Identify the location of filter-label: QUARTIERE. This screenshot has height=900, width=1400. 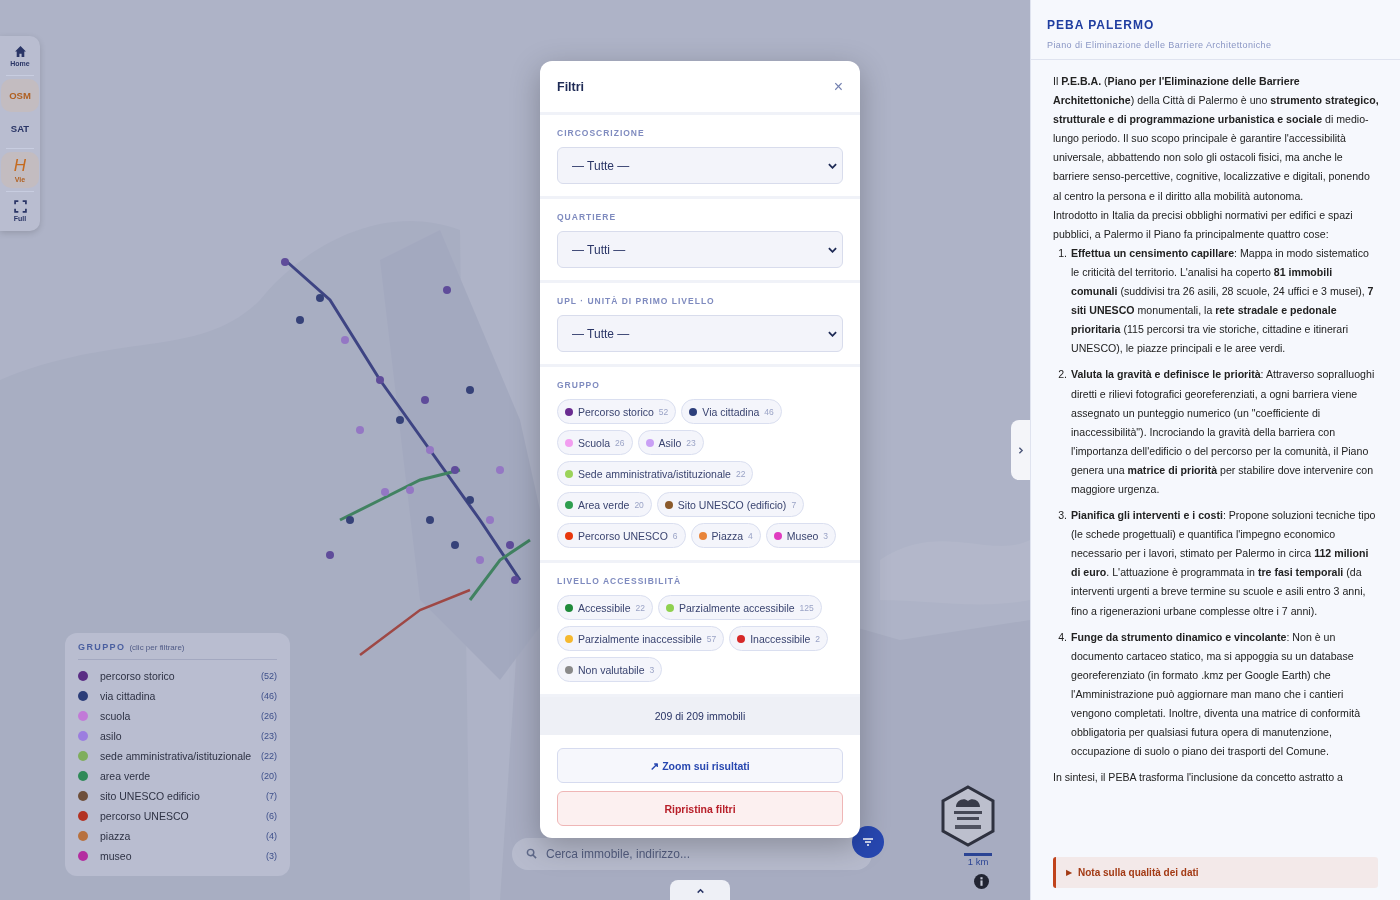
(587, 217).